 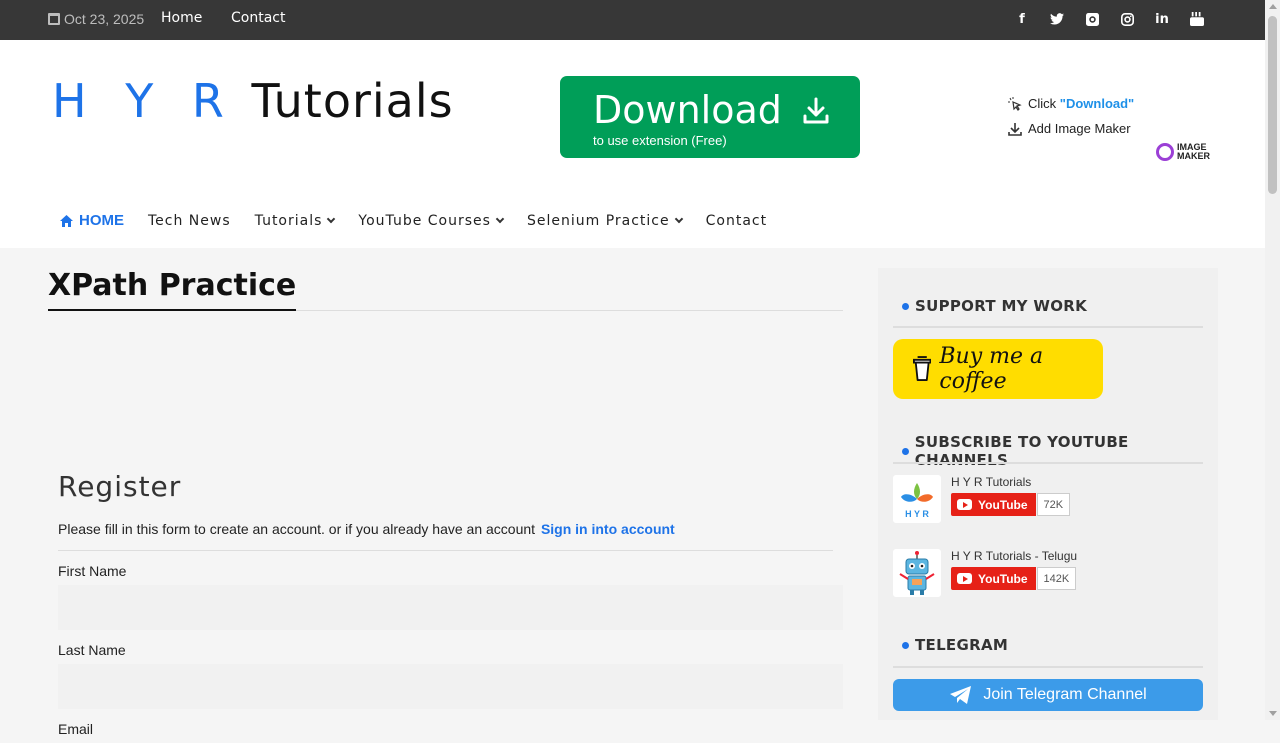 What do you see at coordinates (1057, 19) in the screenshot?
I see `twitter-icon` at bounding box center [1057, 19].